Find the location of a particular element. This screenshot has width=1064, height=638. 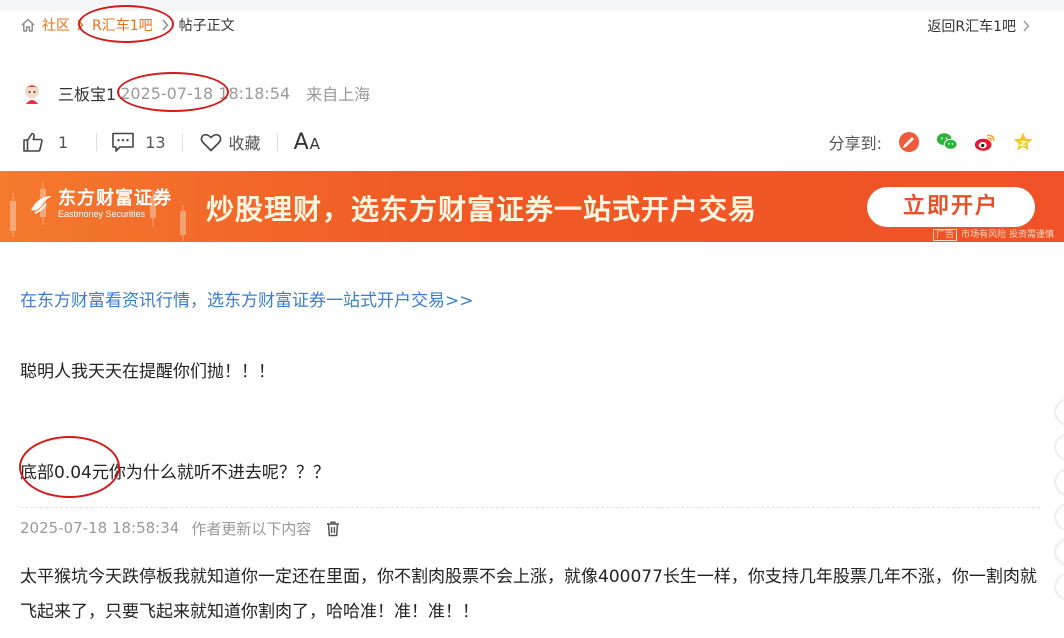

wechat-share-icon is located at coordinates (947, 142).